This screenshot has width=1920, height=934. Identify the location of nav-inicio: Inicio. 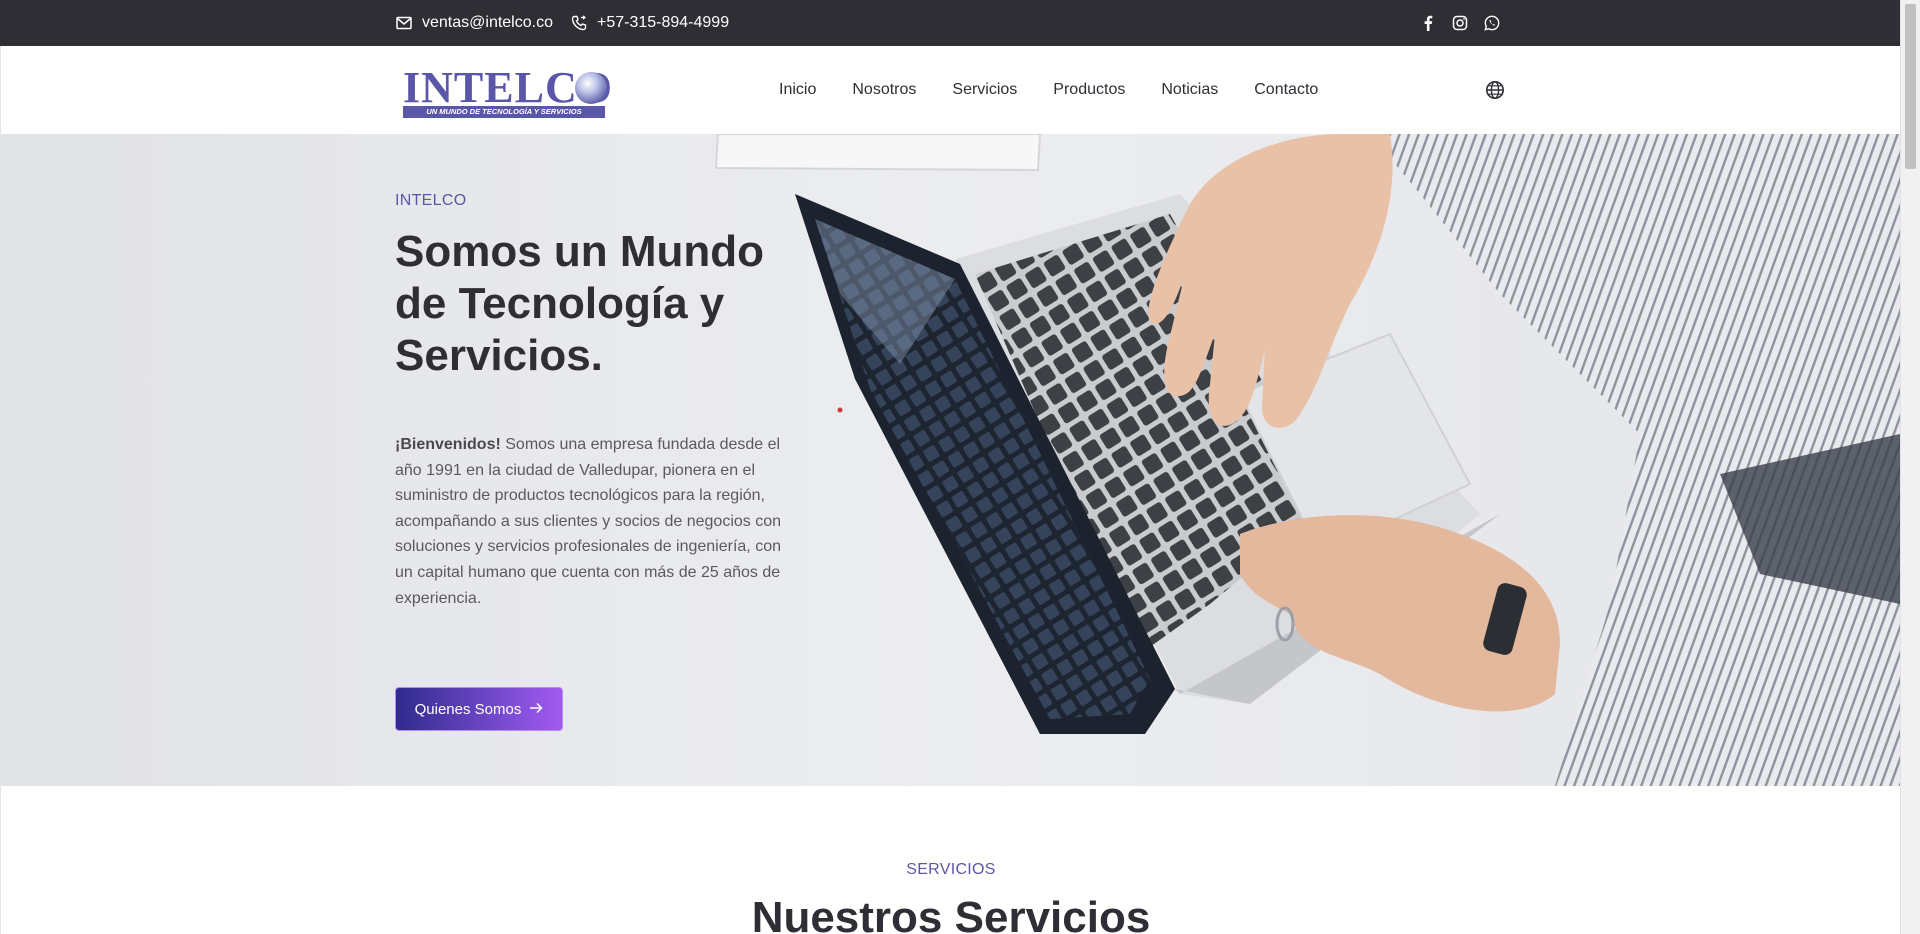
(797, 90).